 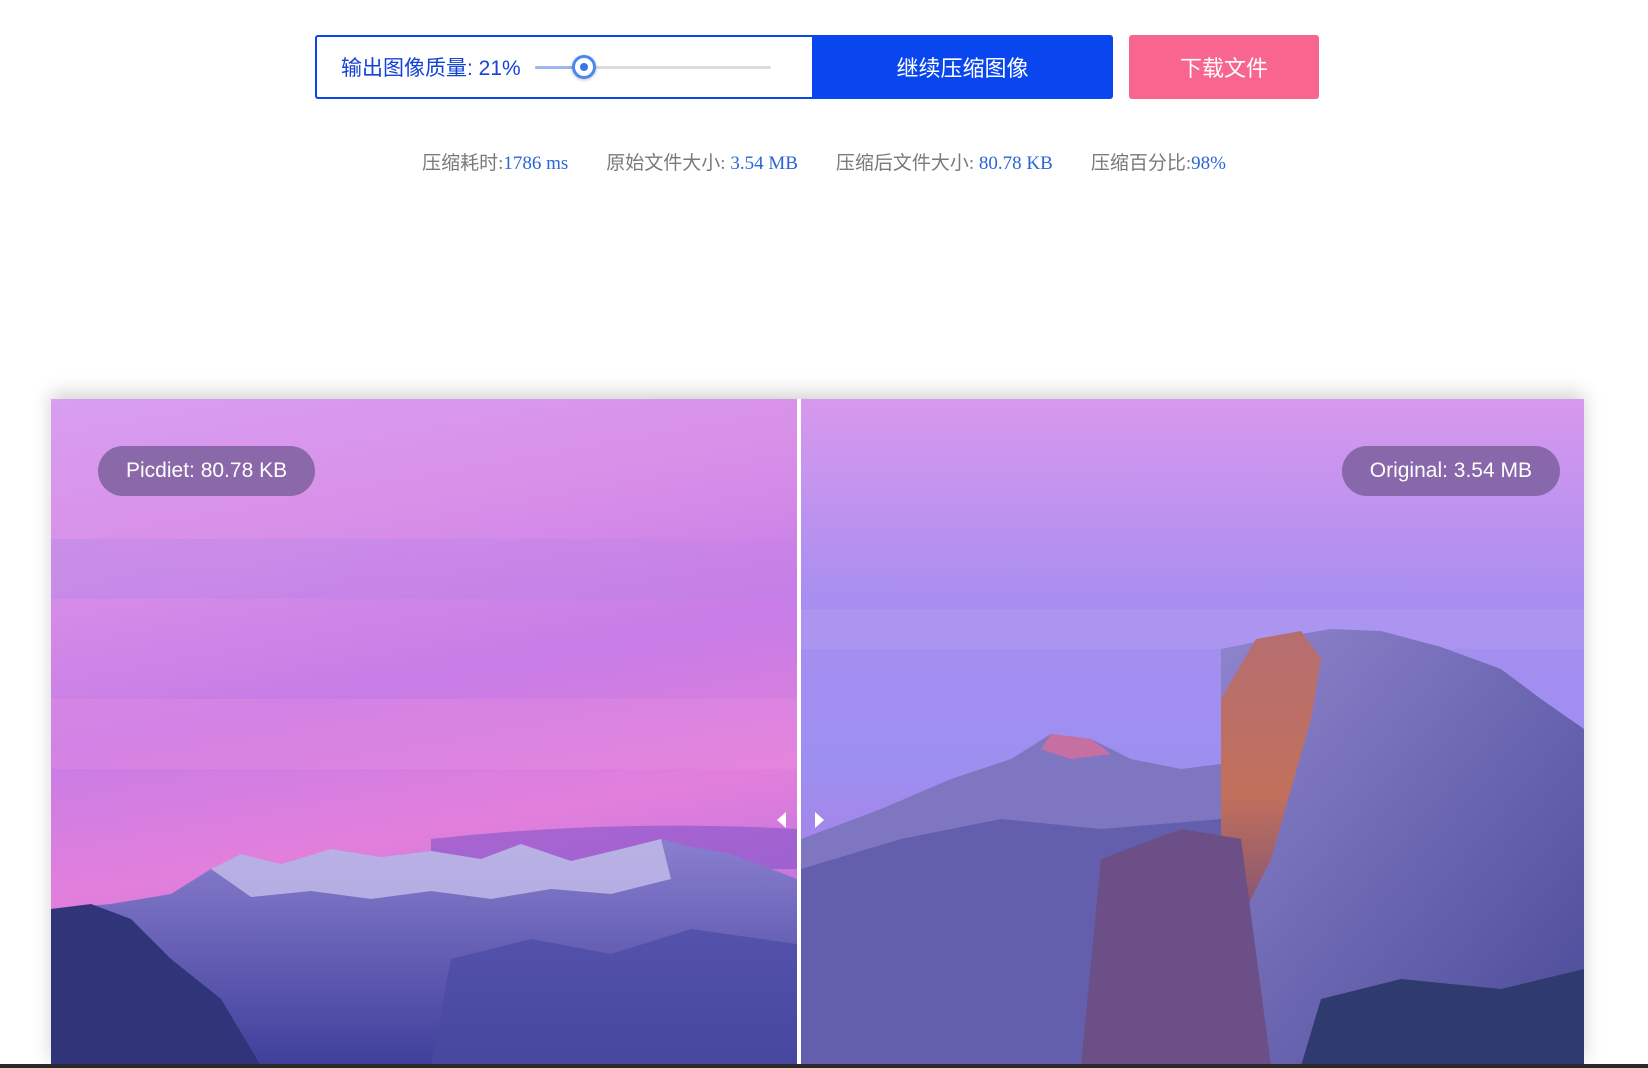 What do you see at coordinates (668, 163) in the screenshot?
I see `stat-original-label: 原始文件大小:` at bounding box center [668, 163].